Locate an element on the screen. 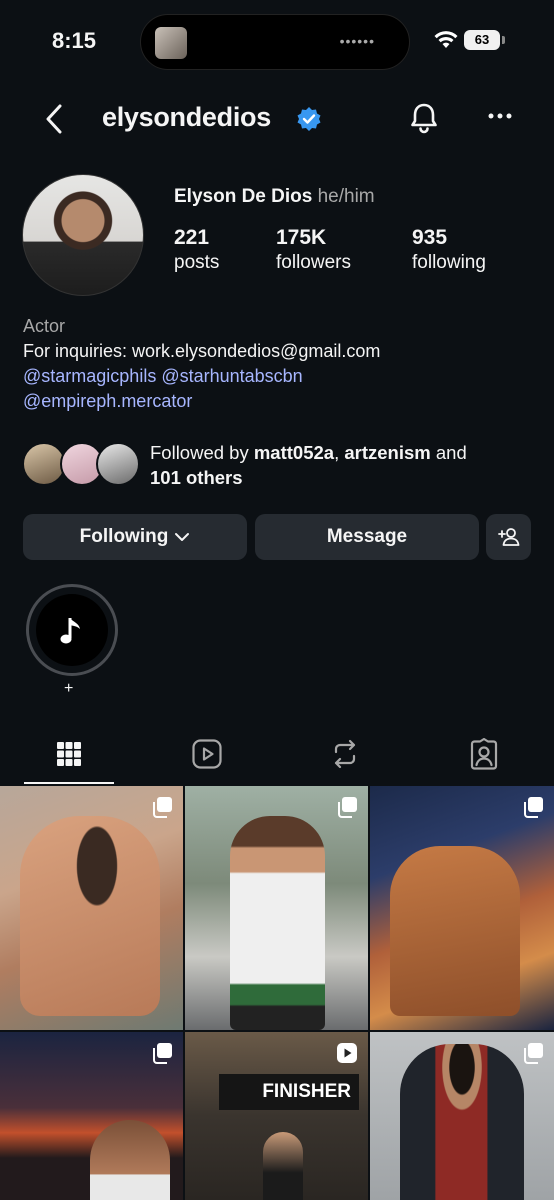 The height and width of the screenshot is (1200, 554). reposts-icon is located at coordinates (345, 754).